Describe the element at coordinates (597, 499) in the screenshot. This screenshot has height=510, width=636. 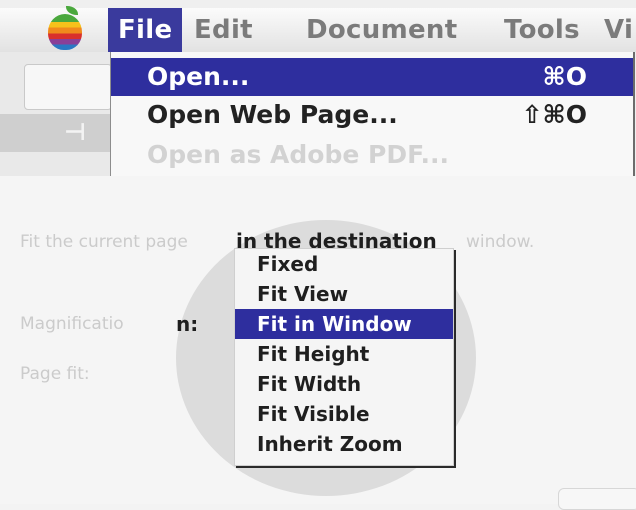
I see `partial-button` at that location.